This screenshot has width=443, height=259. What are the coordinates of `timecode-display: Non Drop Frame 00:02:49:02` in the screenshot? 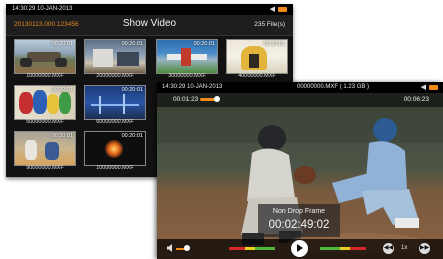 It's located at (299, 220).